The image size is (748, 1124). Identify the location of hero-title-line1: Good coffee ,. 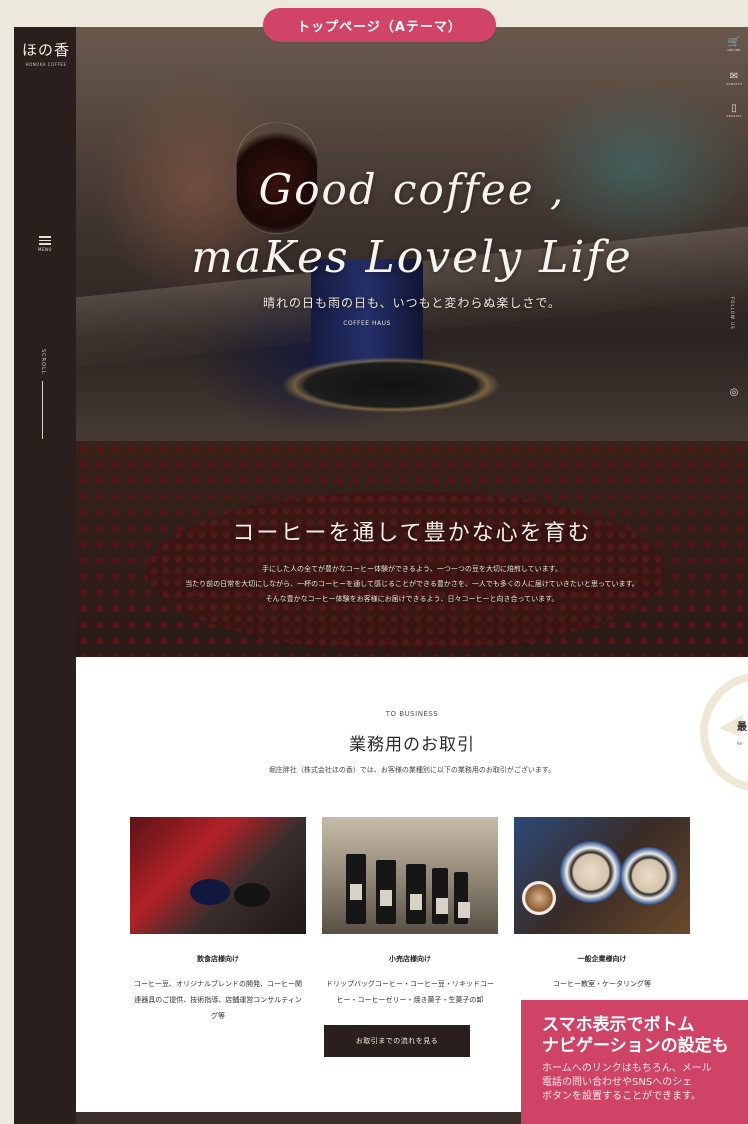
(412, 189).